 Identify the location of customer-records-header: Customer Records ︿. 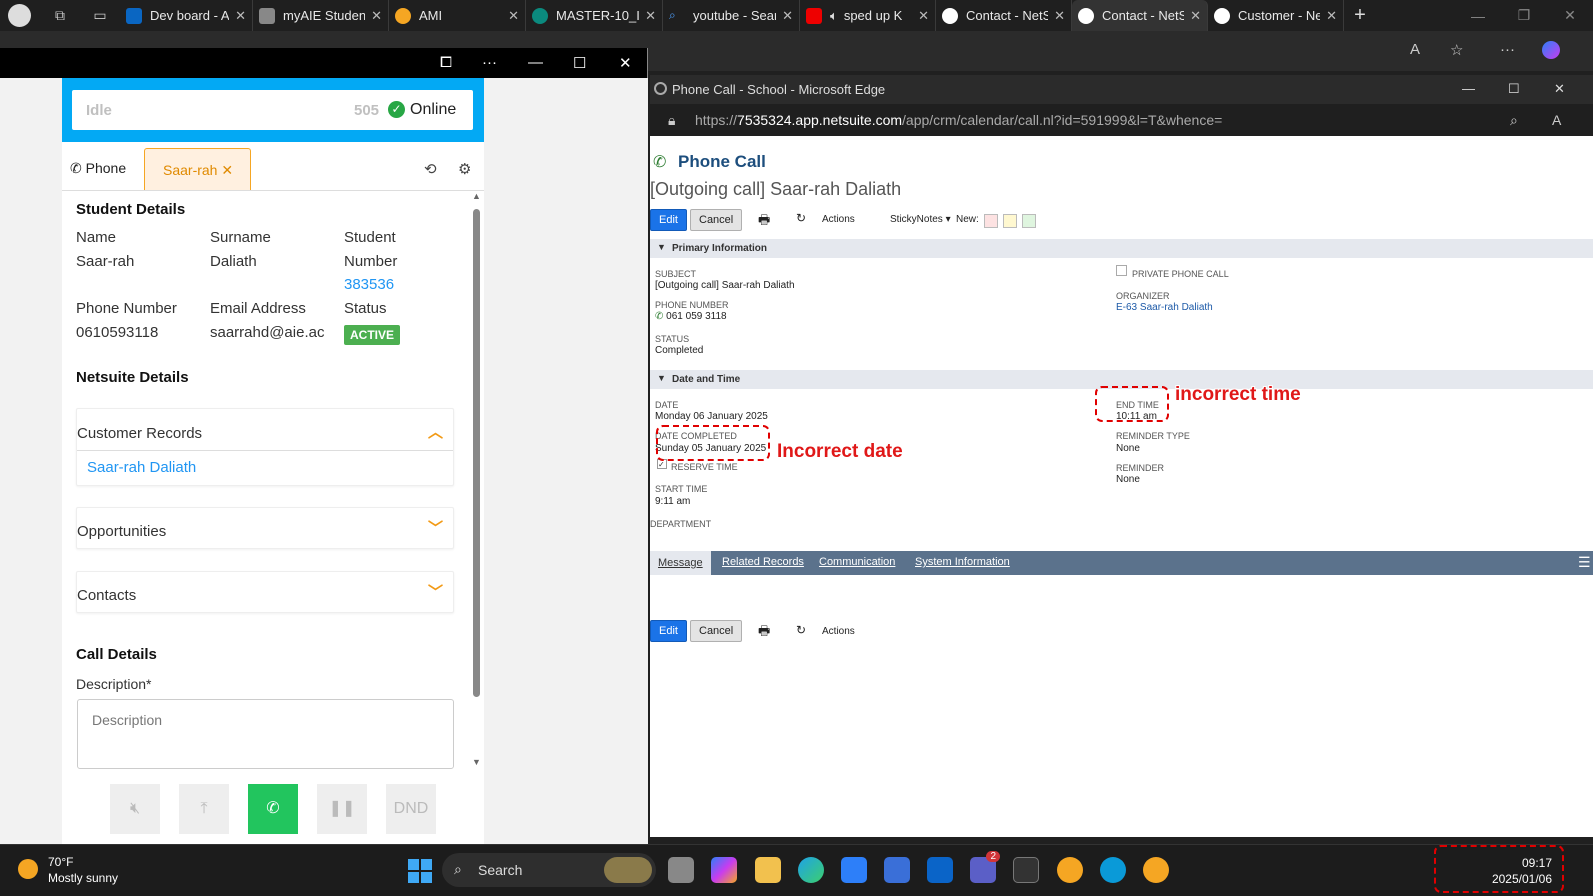
(265, 430).